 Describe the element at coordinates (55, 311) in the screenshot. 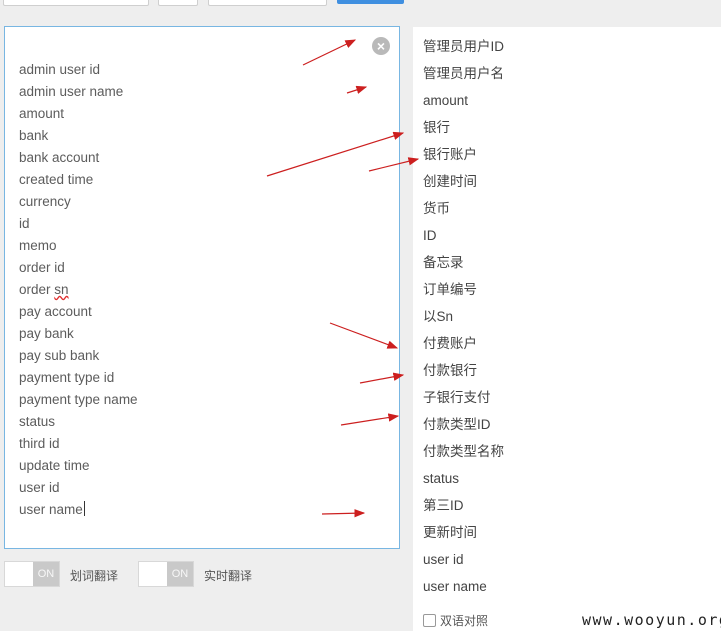

I see `source-line: pay account` at that location.